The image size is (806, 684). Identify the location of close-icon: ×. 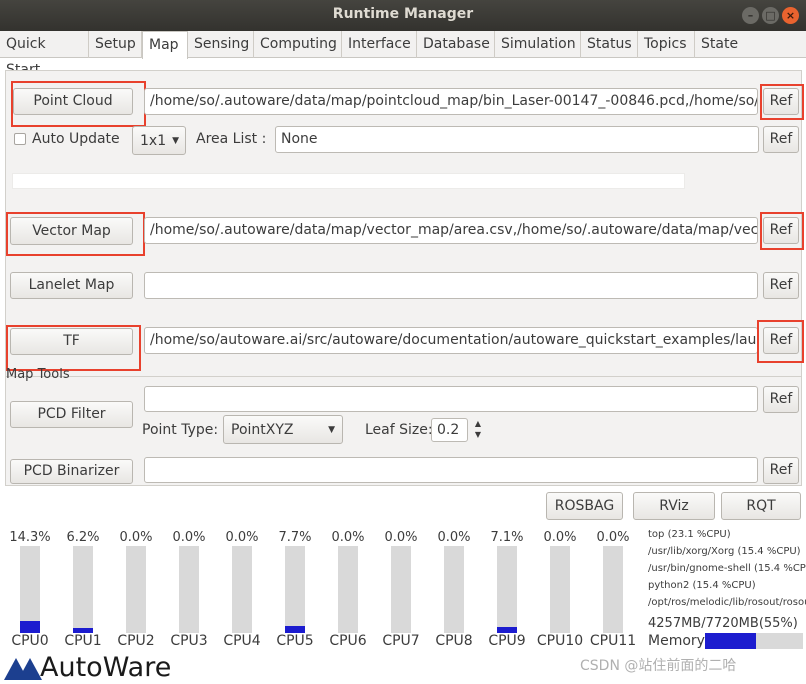
(790, 15).